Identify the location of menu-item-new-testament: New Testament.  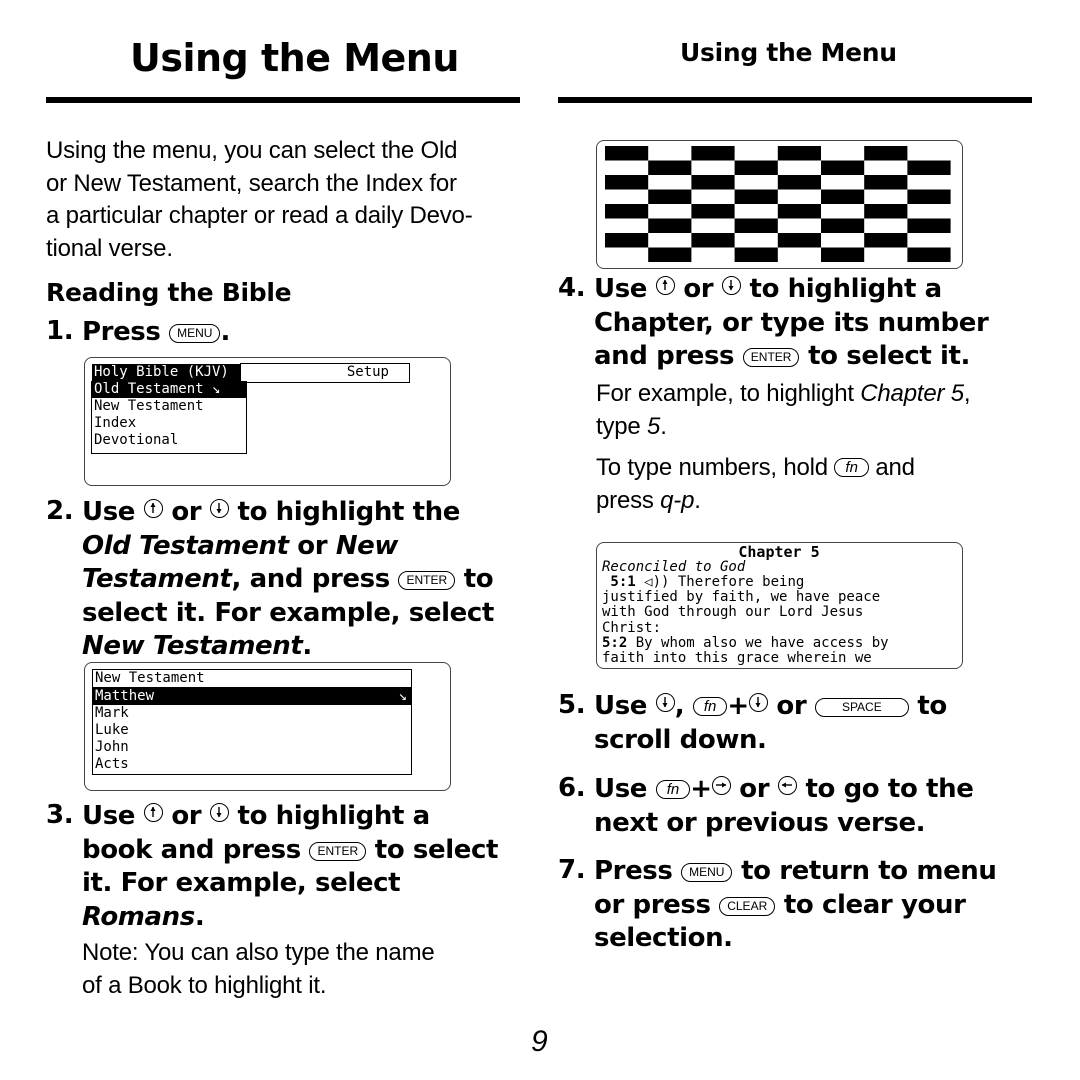
(169, 406).